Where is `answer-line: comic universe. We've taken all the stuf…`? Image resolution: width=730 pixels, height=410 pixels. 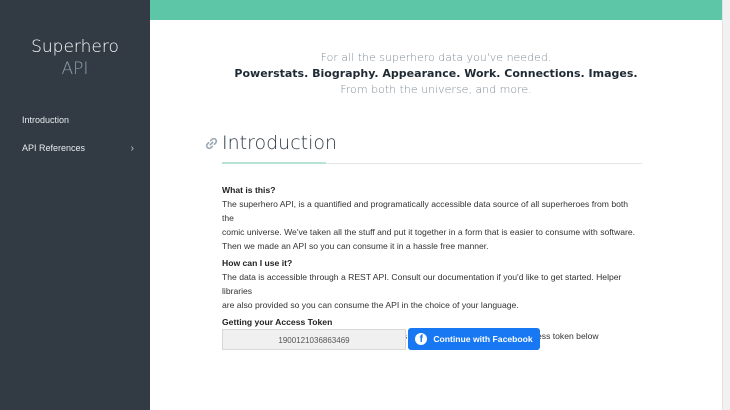 answer-line: comic universe. We've taken all the stuf… is located at coordinates (429, 232).